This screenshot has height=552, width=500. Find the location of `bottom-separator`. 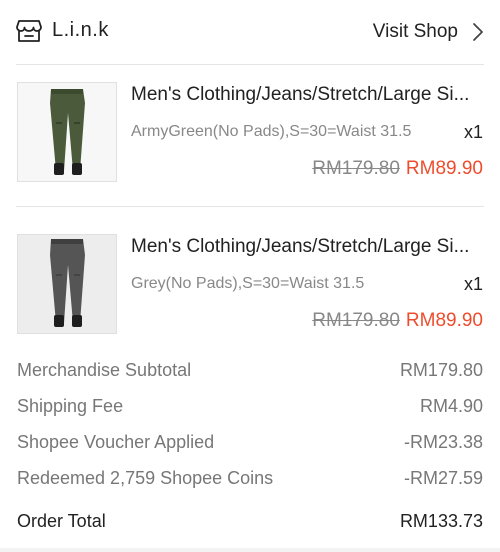

bottom-separator is located at coordinates (250, 550).